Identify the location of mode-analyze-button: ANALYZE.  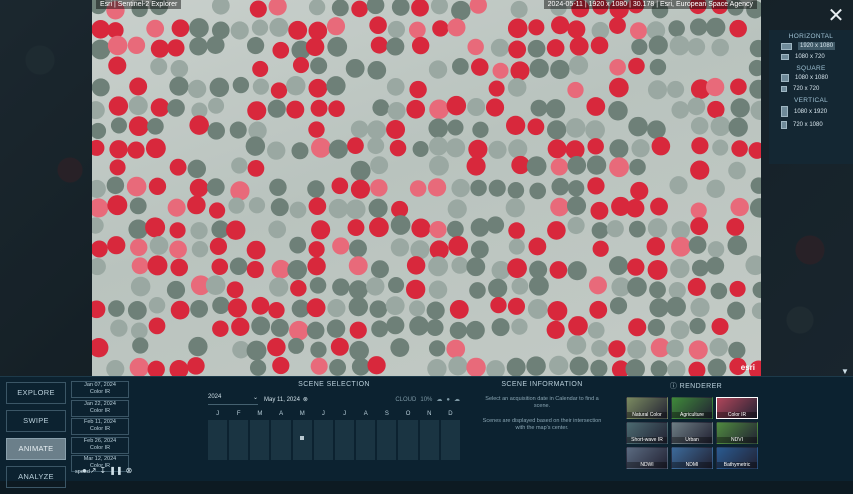
(36, 477).